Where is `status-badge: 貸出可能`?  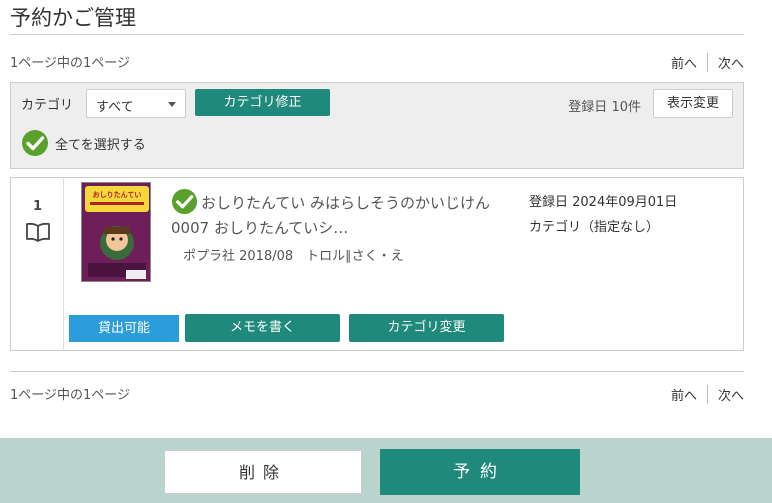
status-badge: 貸出可能 is located at coordinates (124, 328).